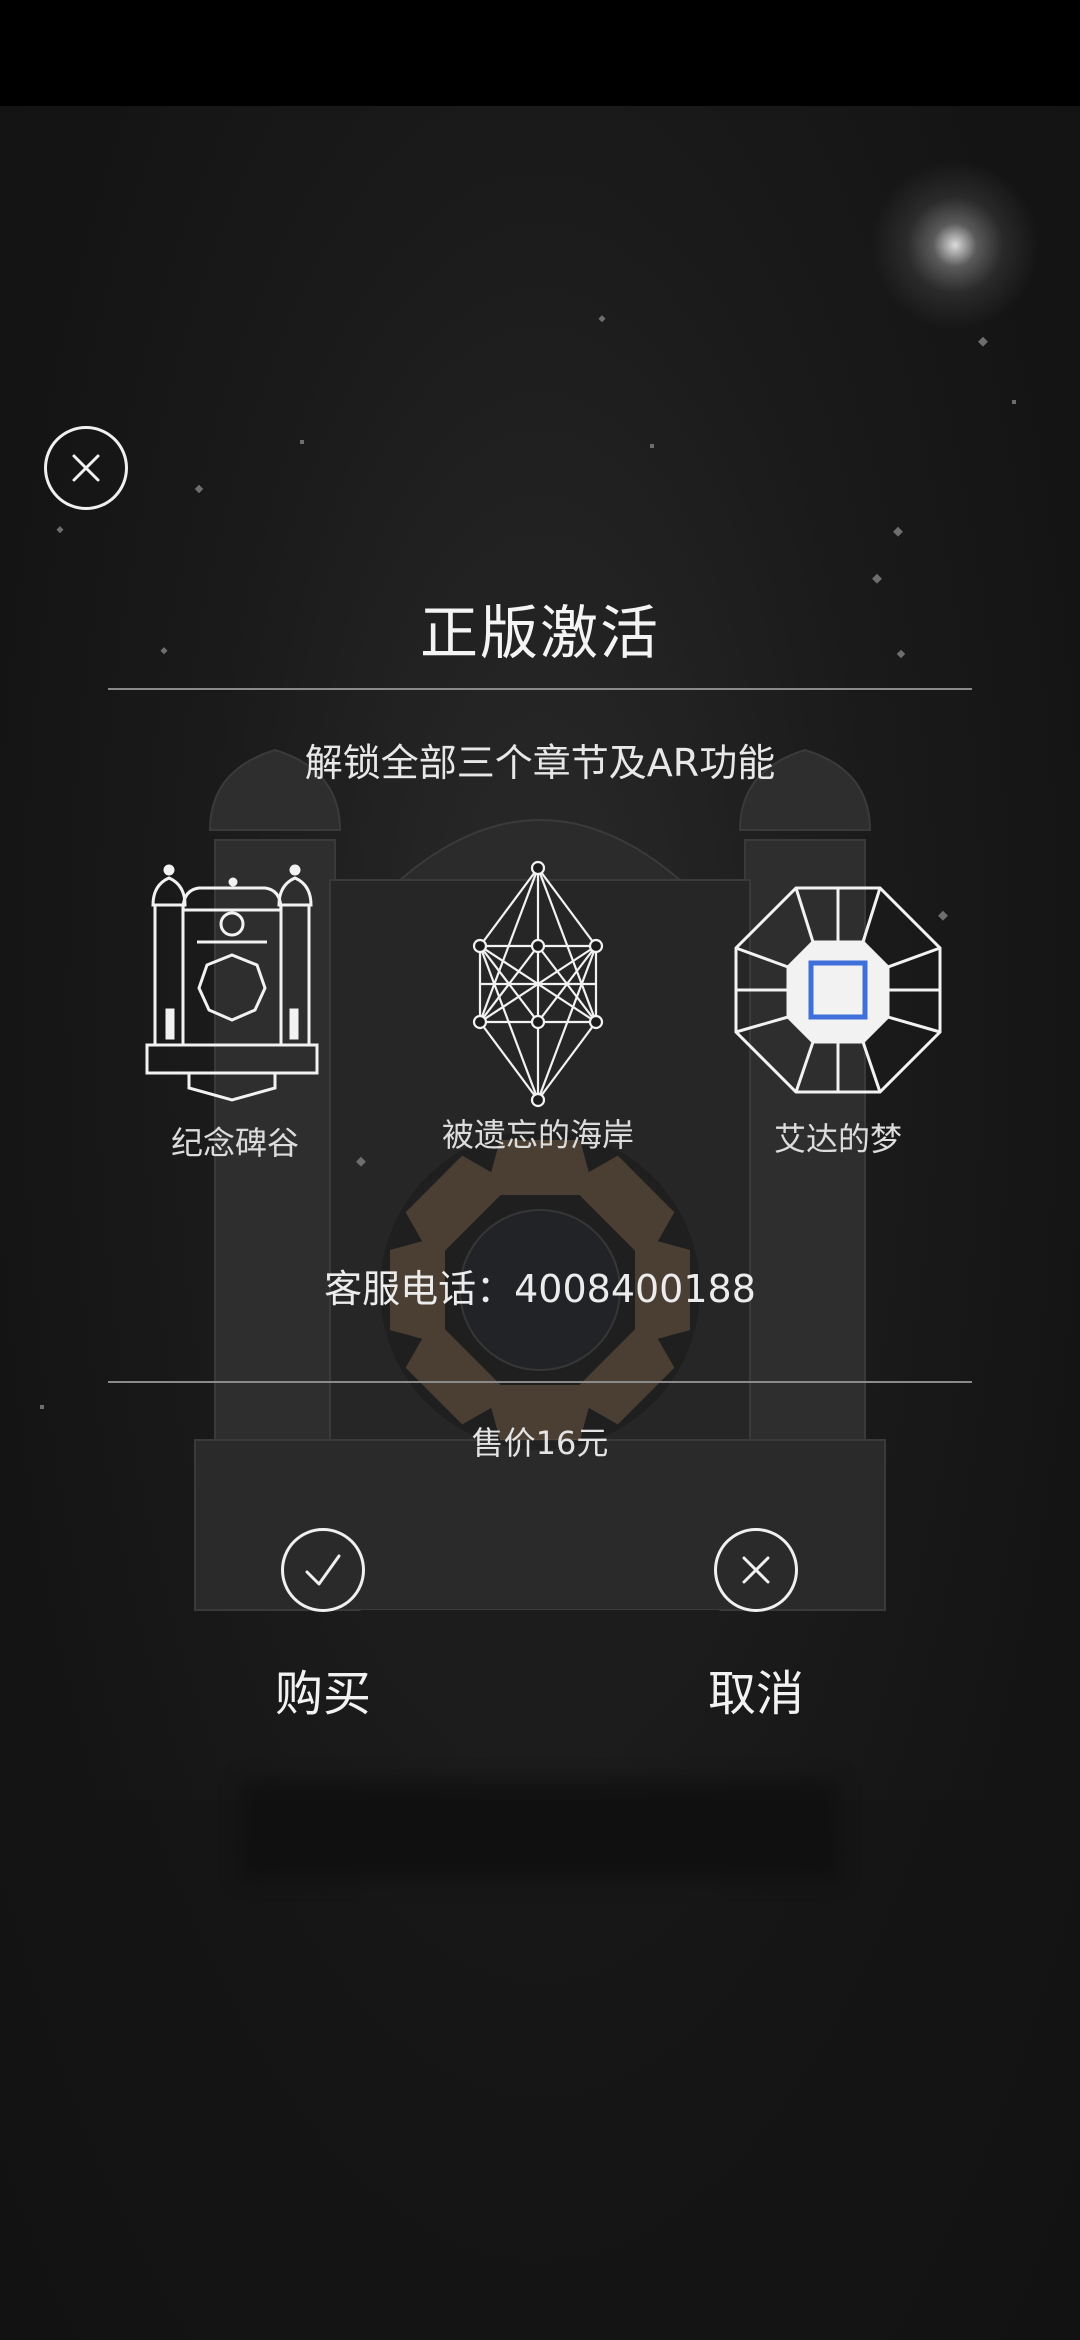  What do you see at coordinates (323, 1689) in the screenshot?
I see `buy-label: 购买` at bounding box center [323, 1689].